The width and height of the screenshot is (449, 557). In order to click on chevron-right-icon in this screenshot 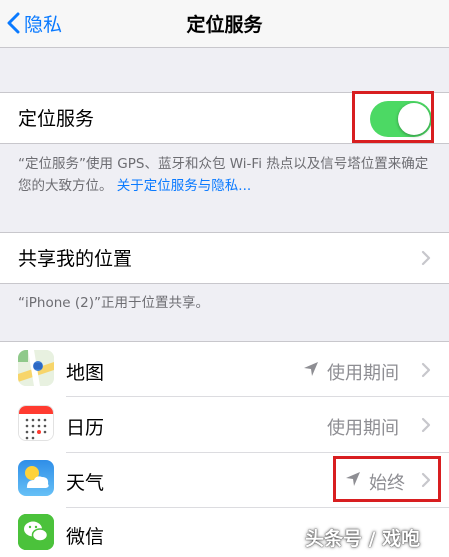, I will do `click(426, 258)`.